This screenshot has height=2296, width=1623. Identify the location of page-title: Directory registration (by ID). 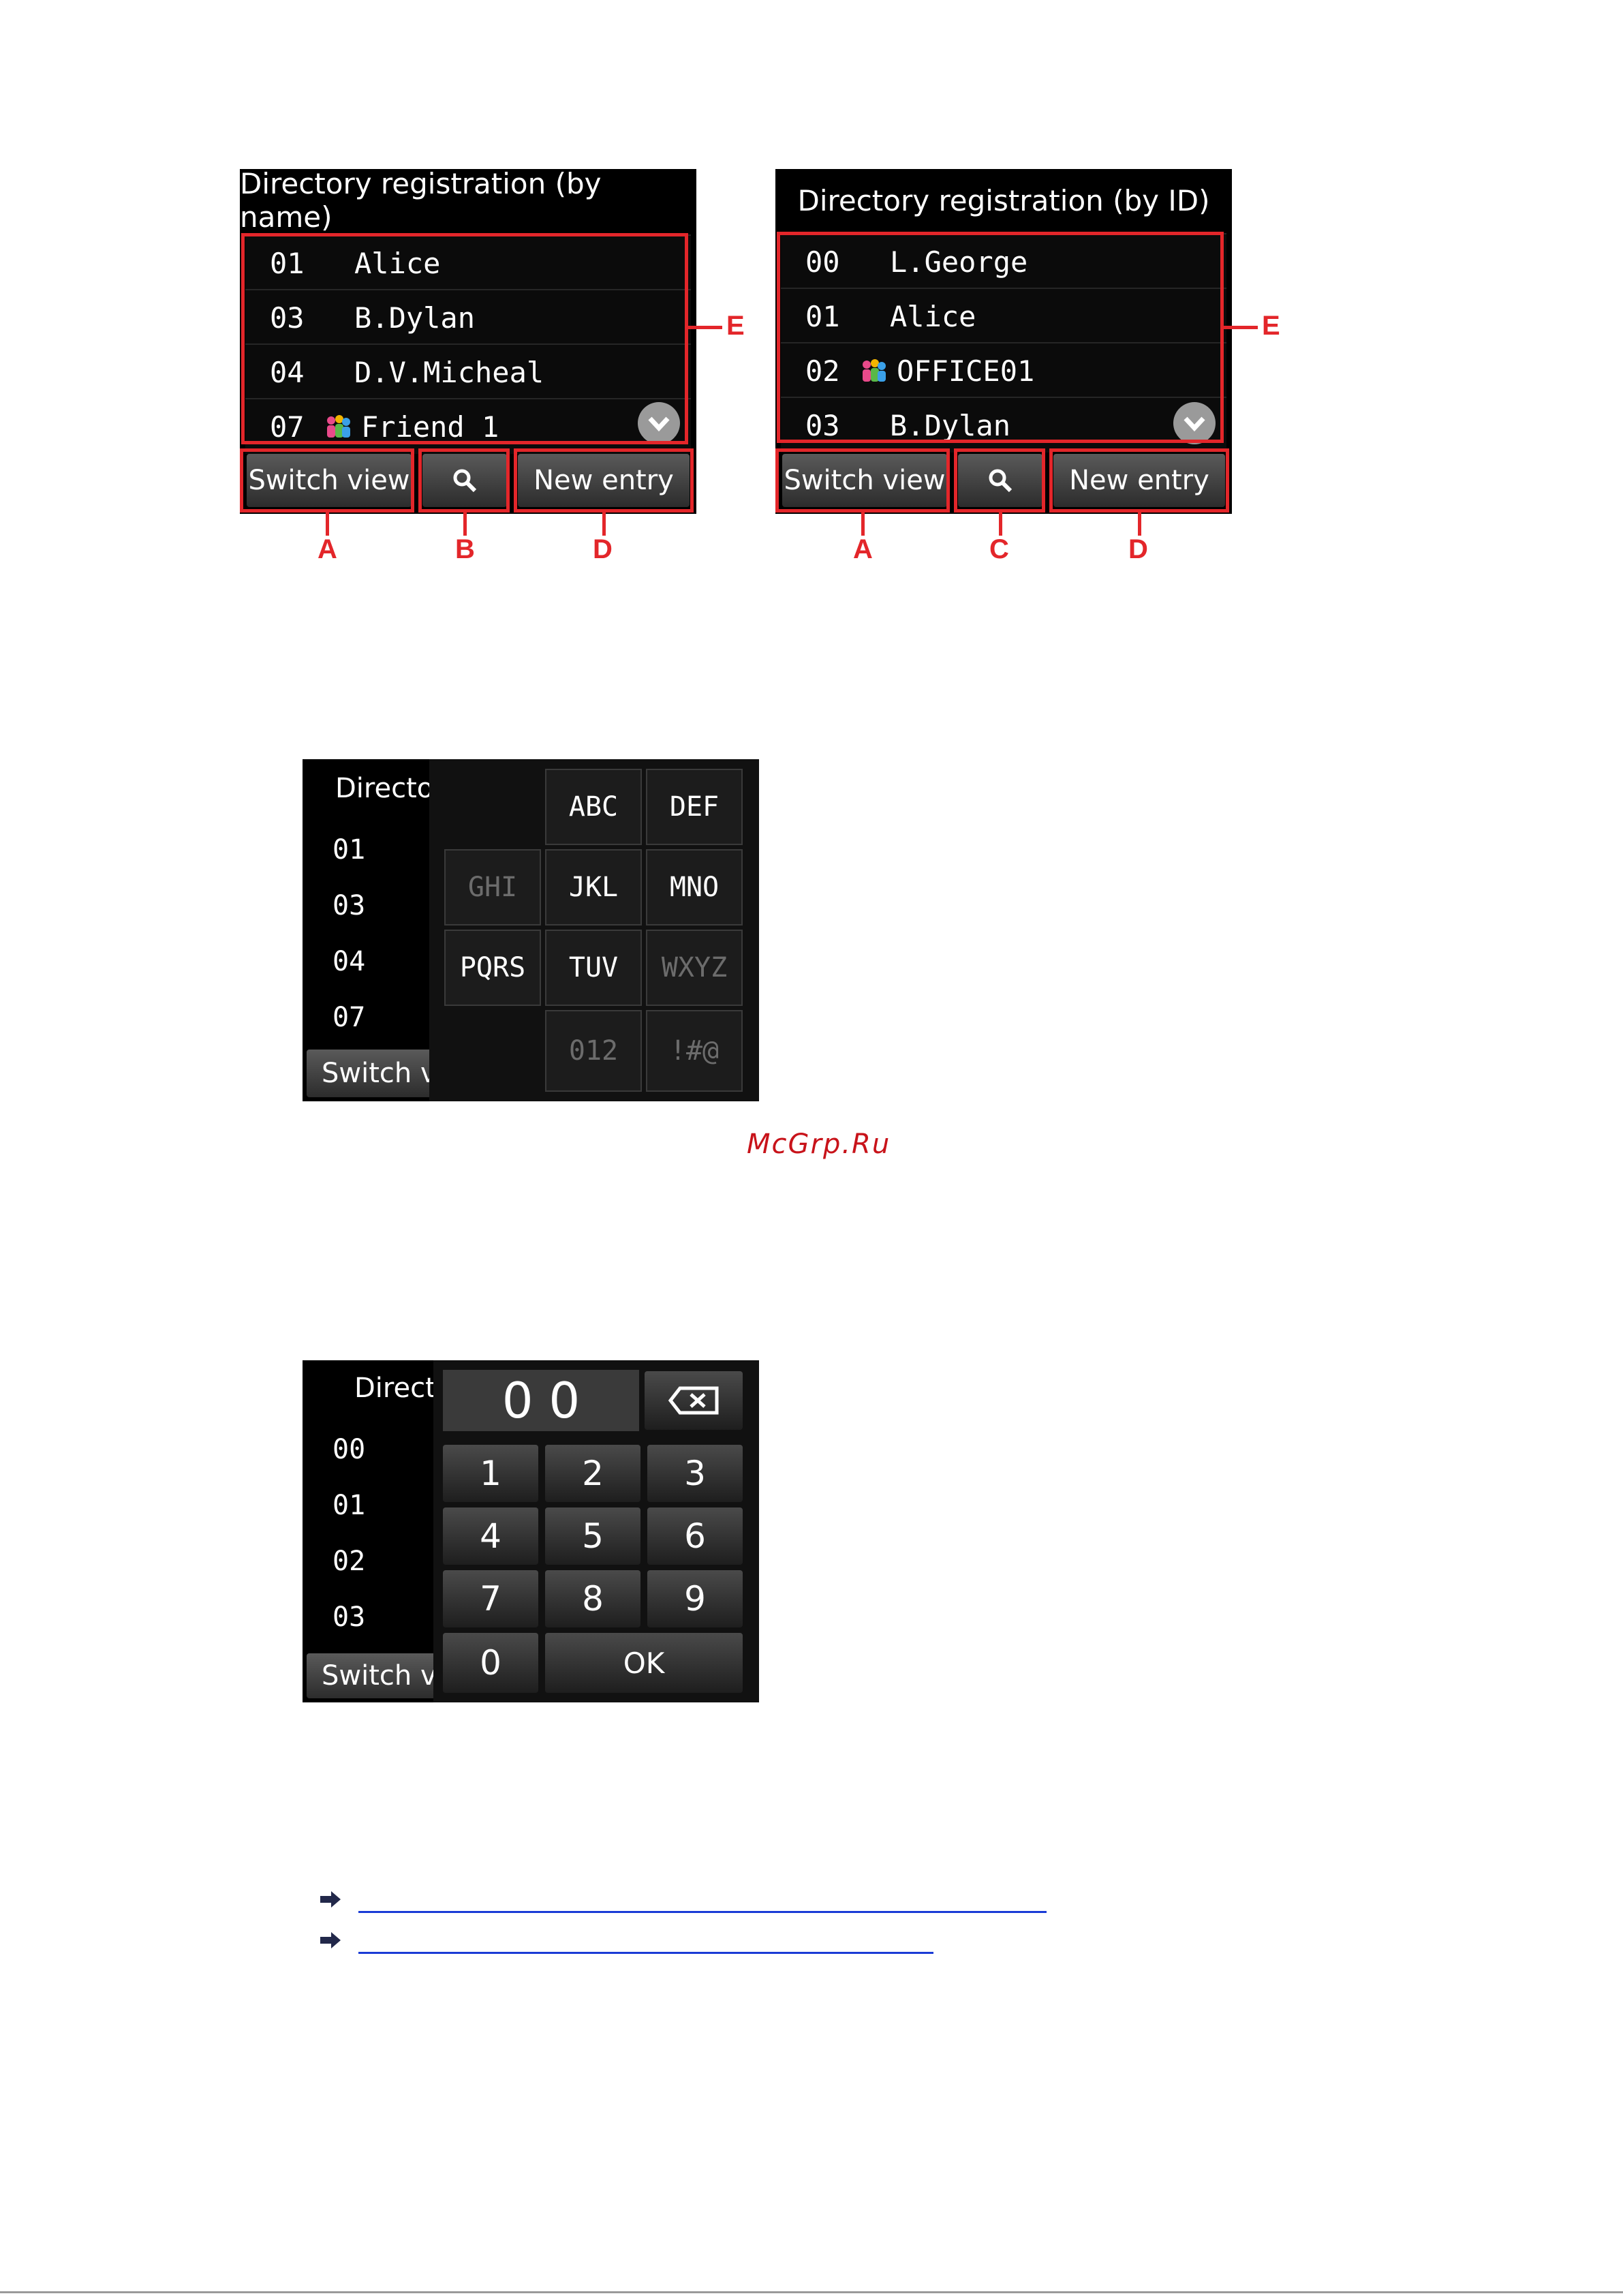
(1003, 201).